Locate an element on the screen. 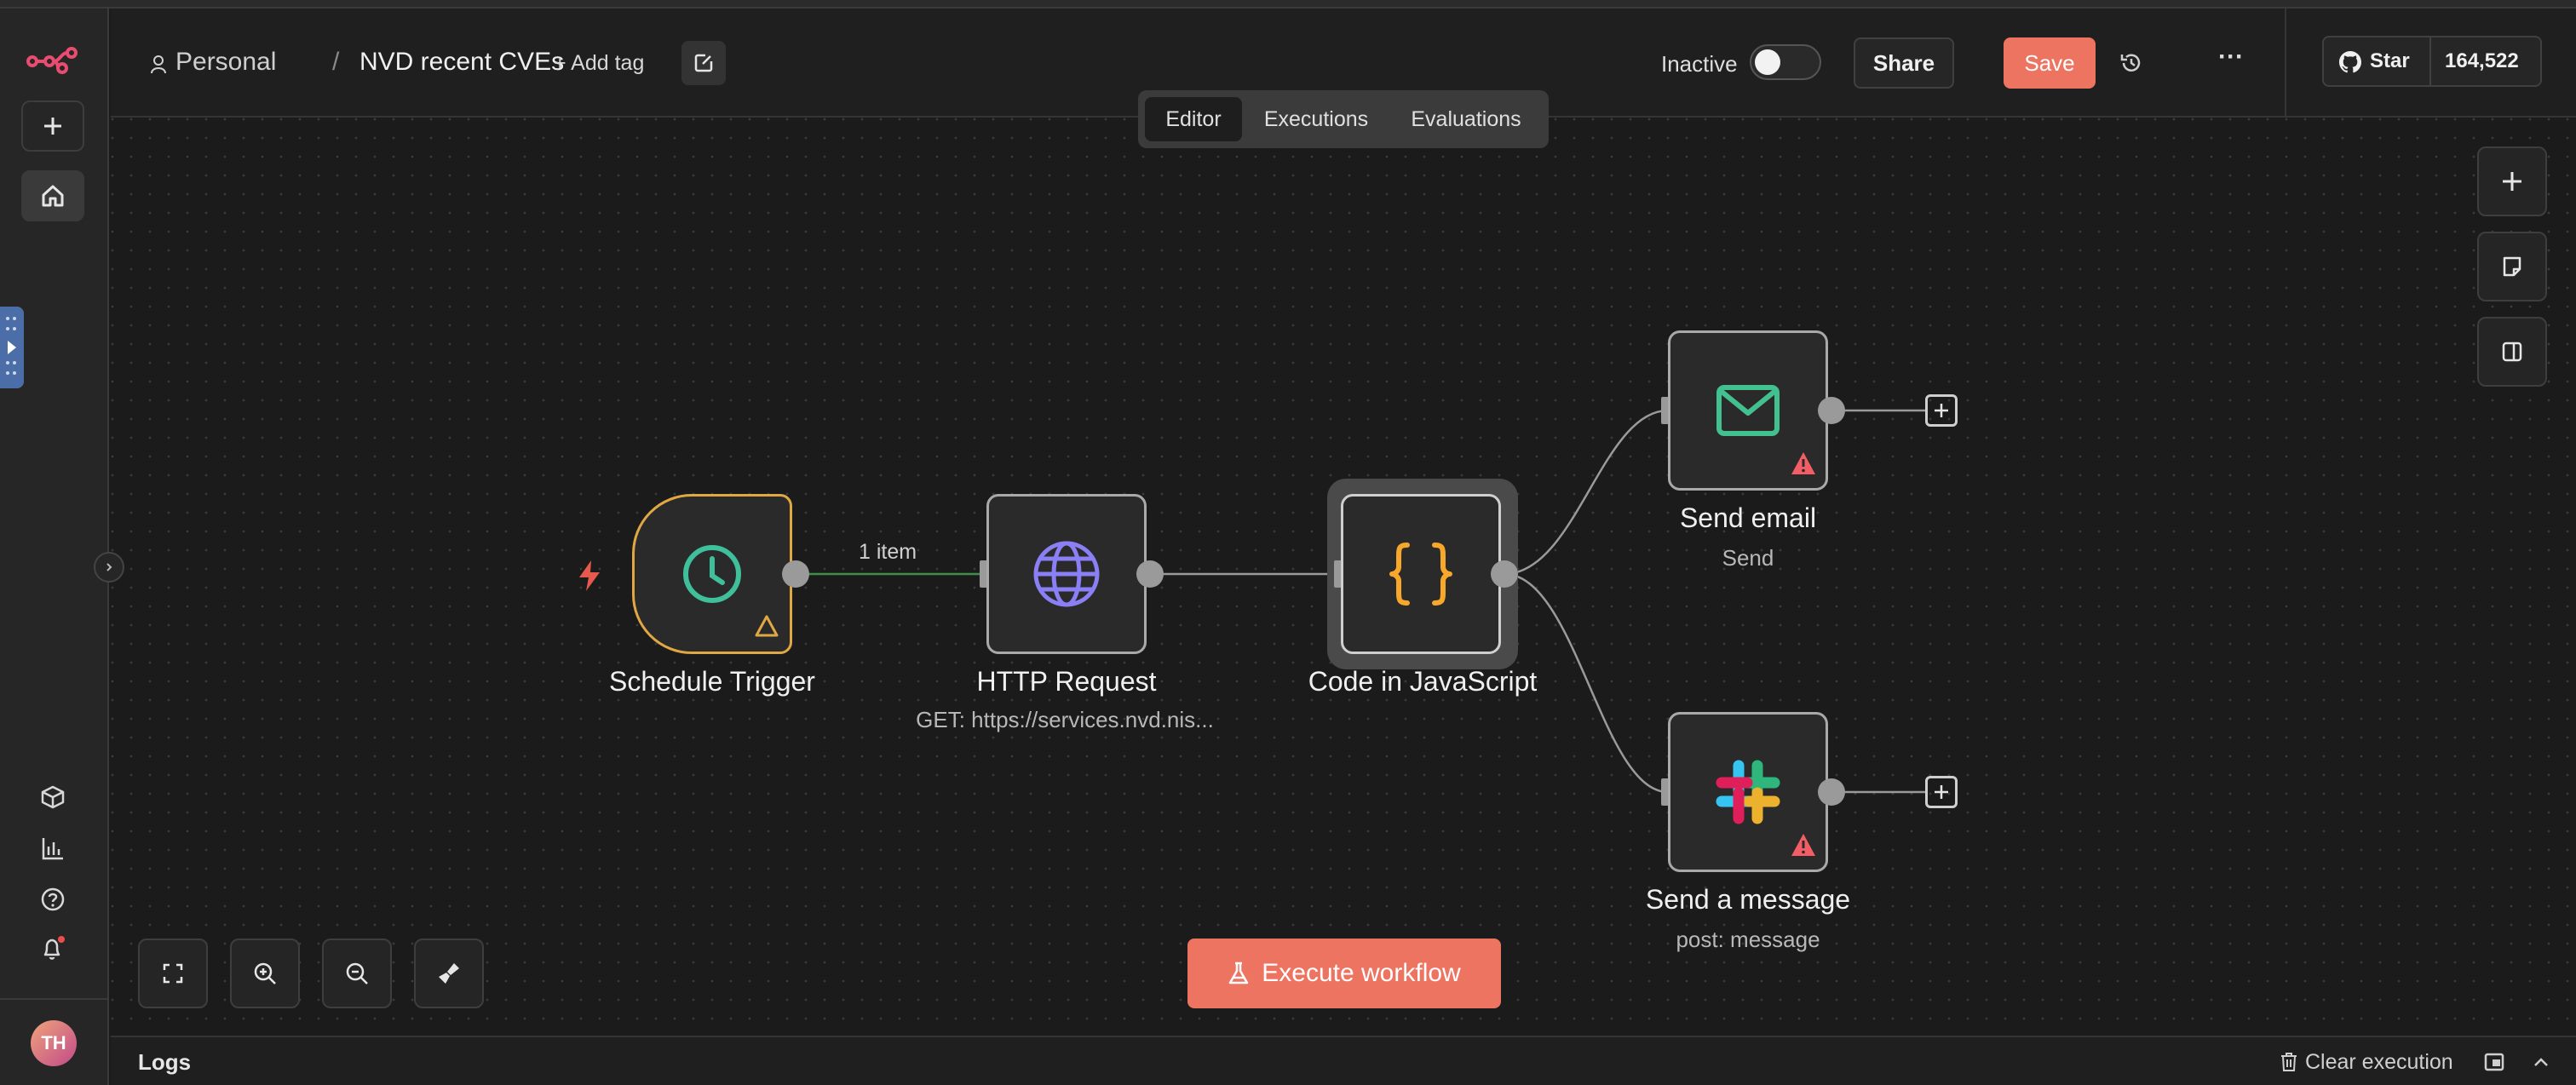 The width and height of the screenshot is (2576, 1085). node-send-email is located at coordinates (1748, 410).